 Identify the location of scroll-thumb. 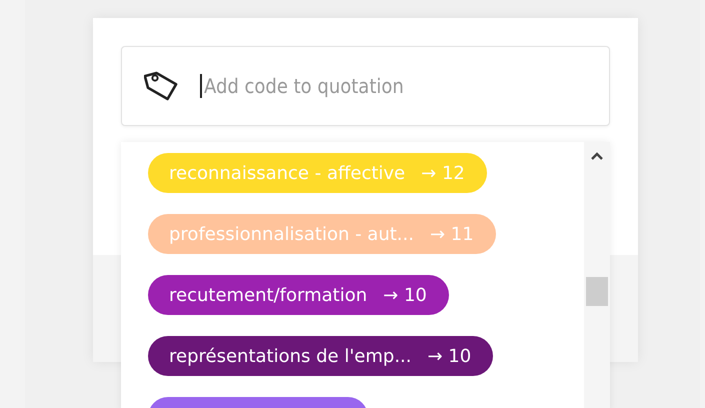
(597, 291).